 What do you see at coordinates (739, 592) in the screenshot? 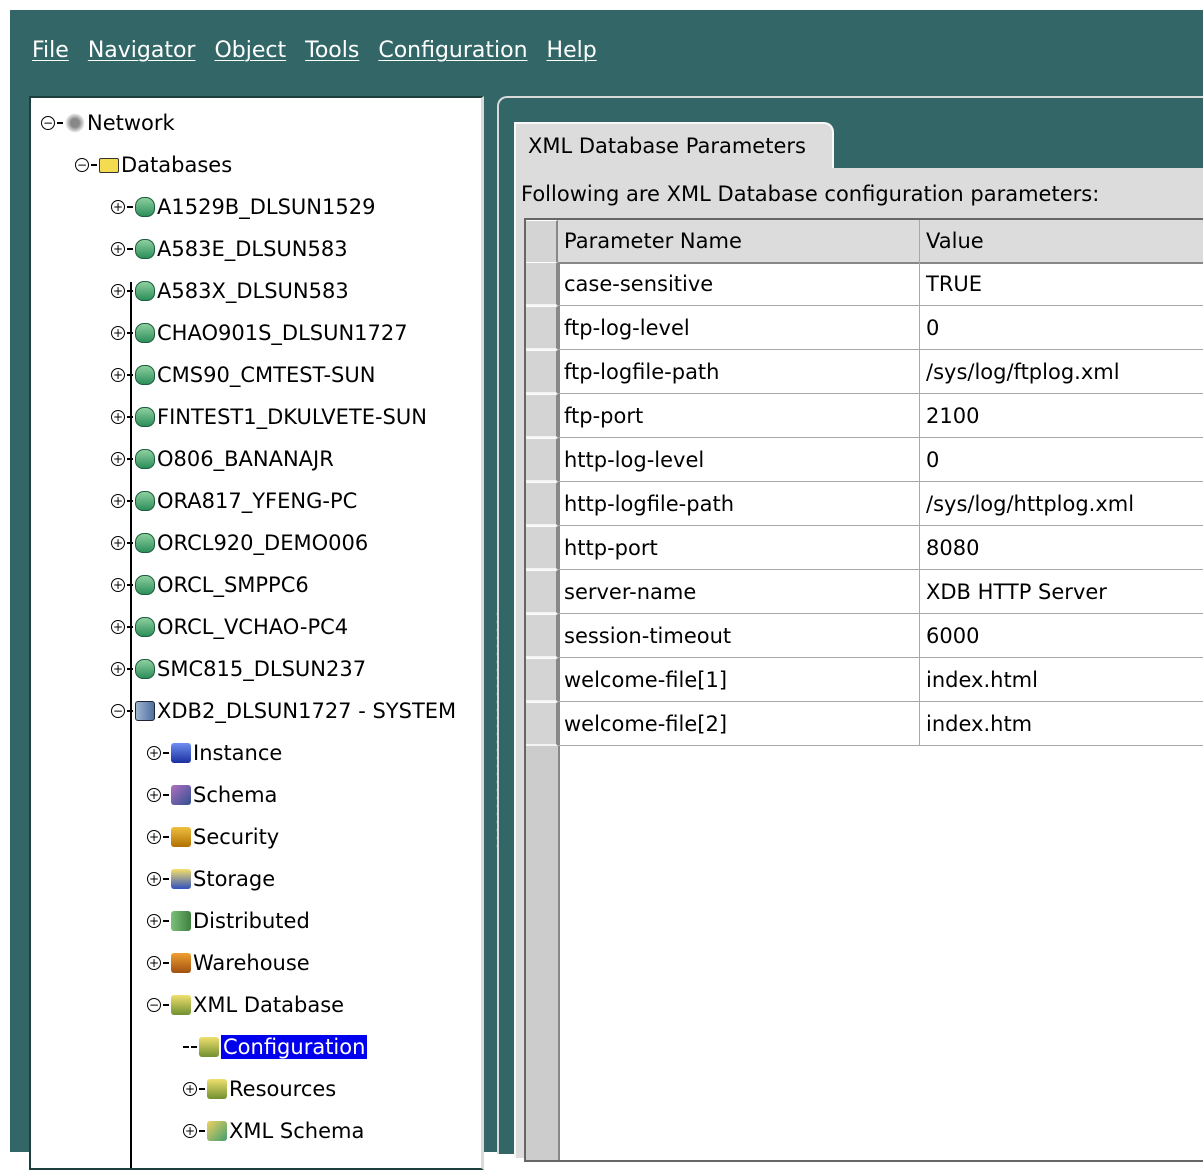
I see `parameter-name-cell: server-name` at bounding box center [739, 592].